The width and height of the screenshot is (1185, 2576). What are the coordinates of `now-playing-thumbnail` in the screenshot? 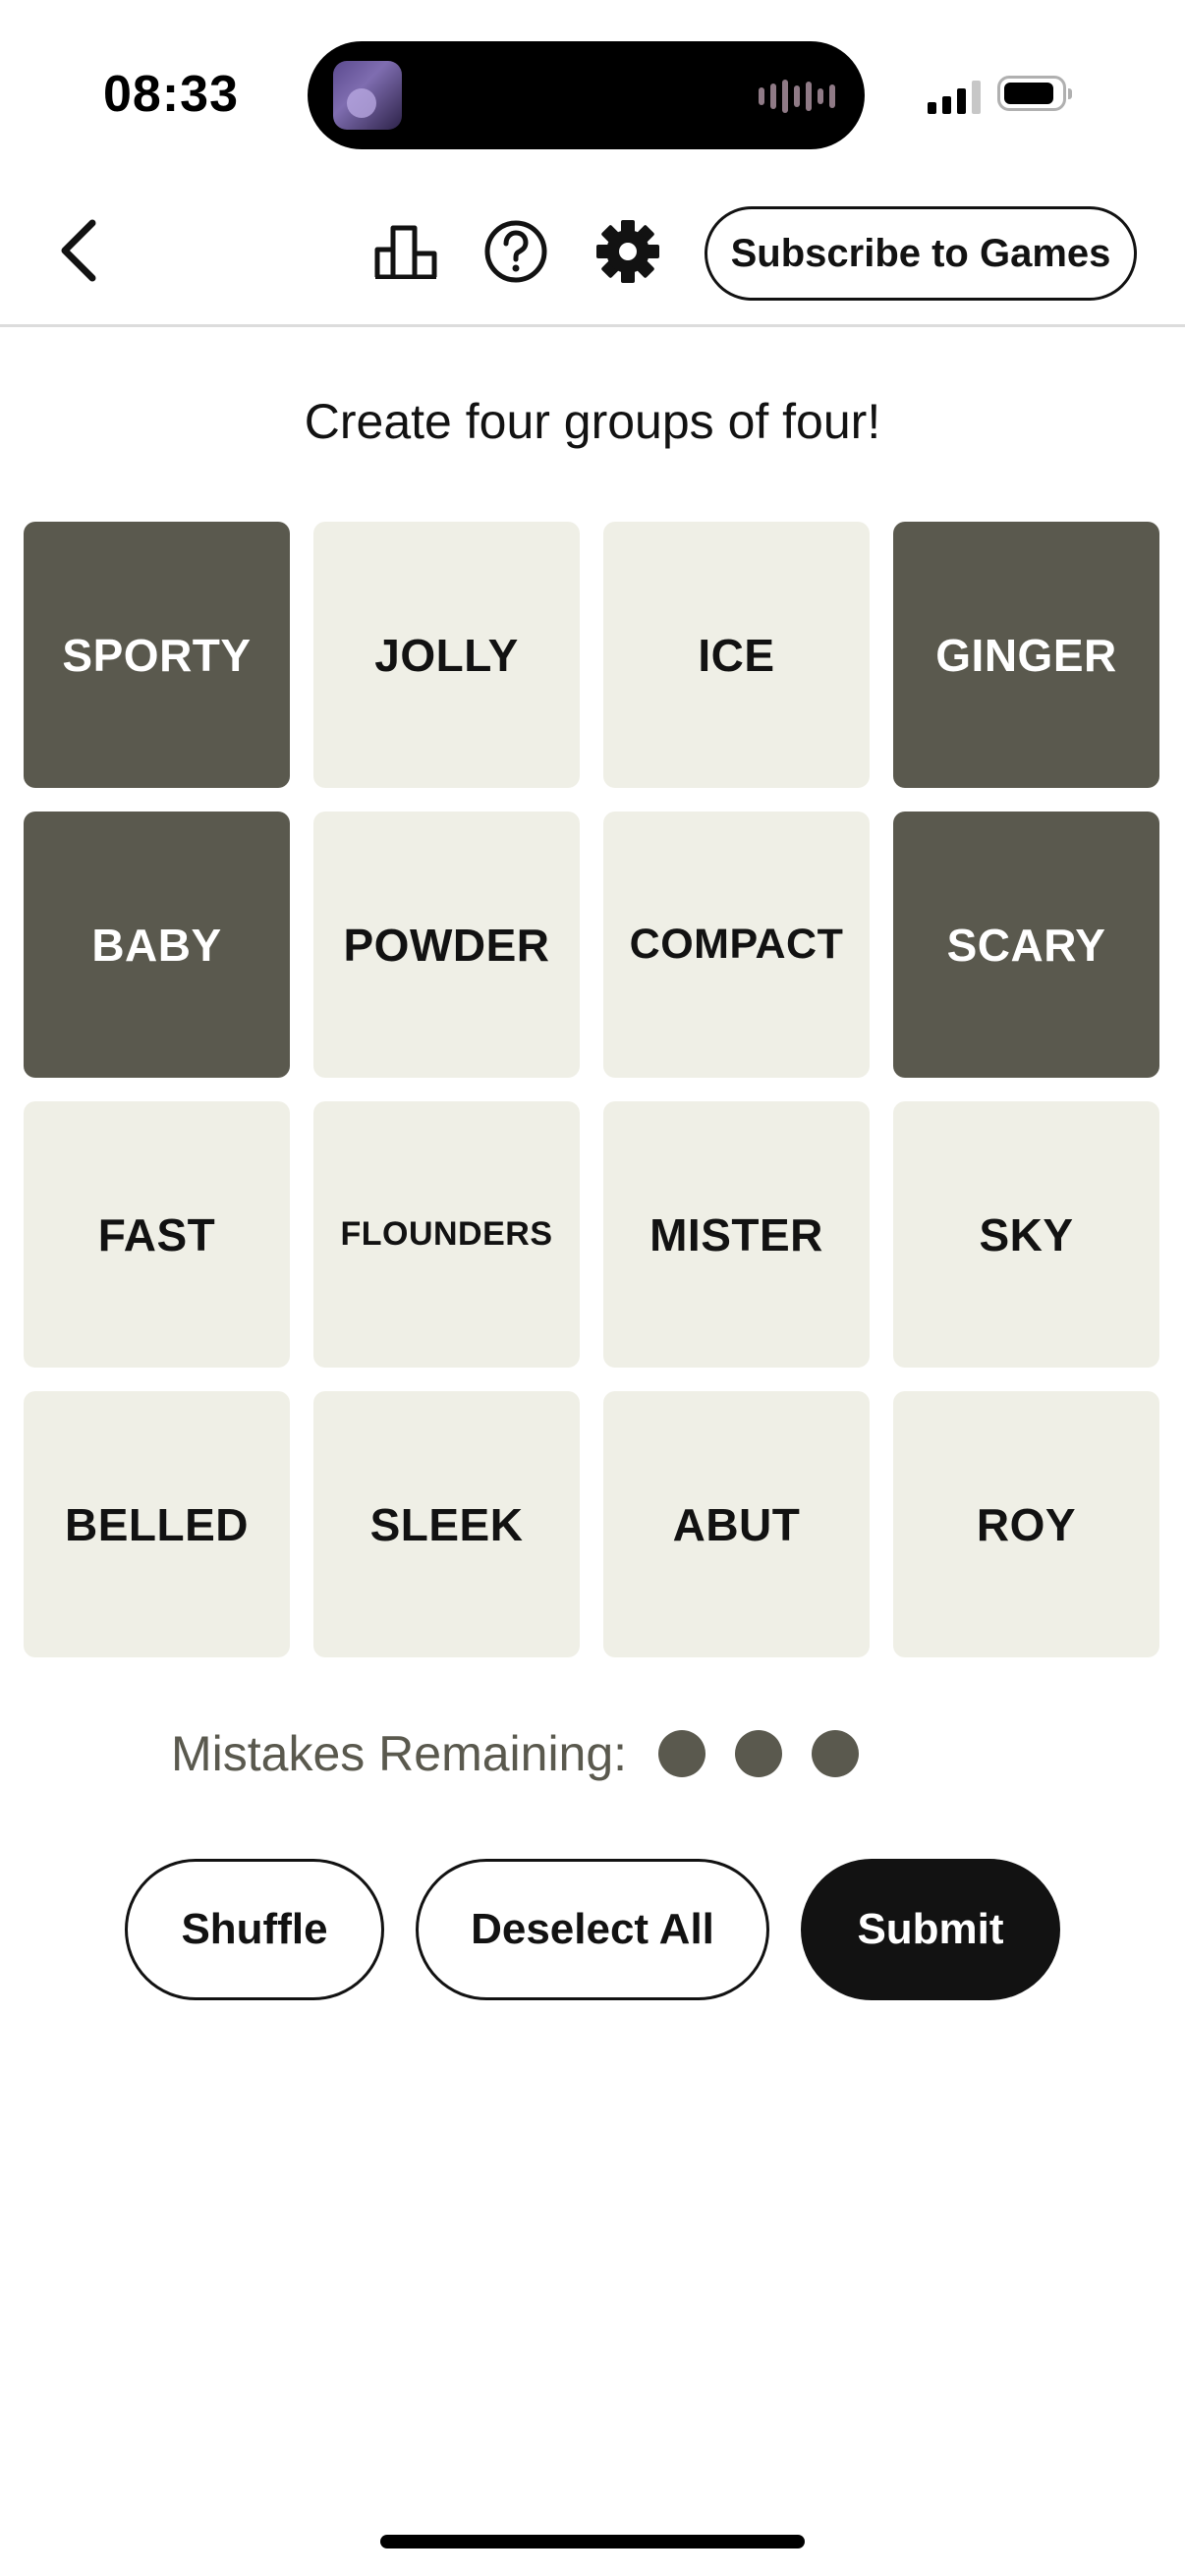 It's located at (368, 95).